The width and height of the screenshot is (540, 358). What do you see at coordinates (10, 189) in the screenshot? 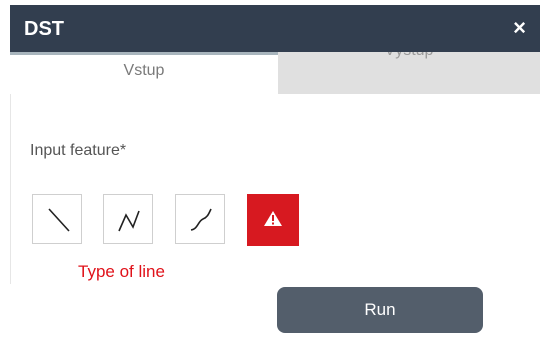
I see `panel-border` at bounding box center [10, 189].